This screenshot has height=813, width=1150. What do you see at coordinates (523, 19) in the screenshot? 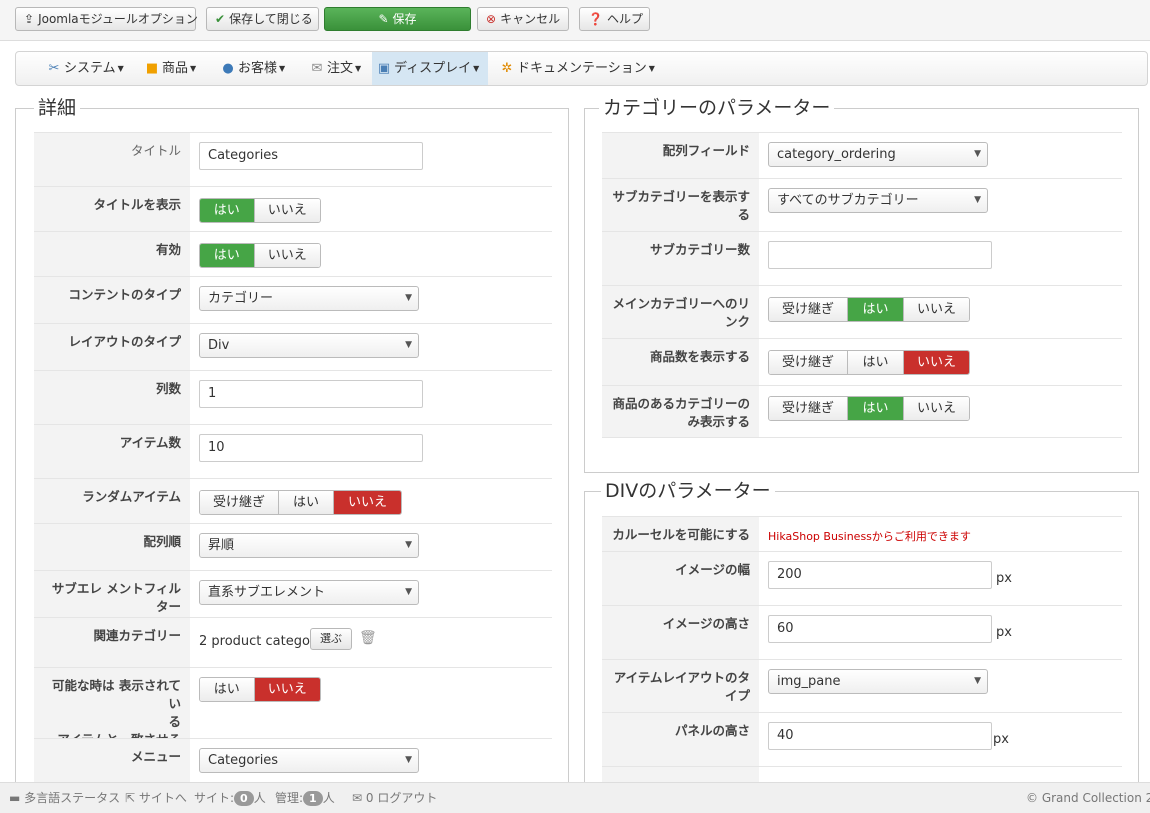
I see `cancel-button: ⊗ キャンセル` at bounding box center [523, 19].